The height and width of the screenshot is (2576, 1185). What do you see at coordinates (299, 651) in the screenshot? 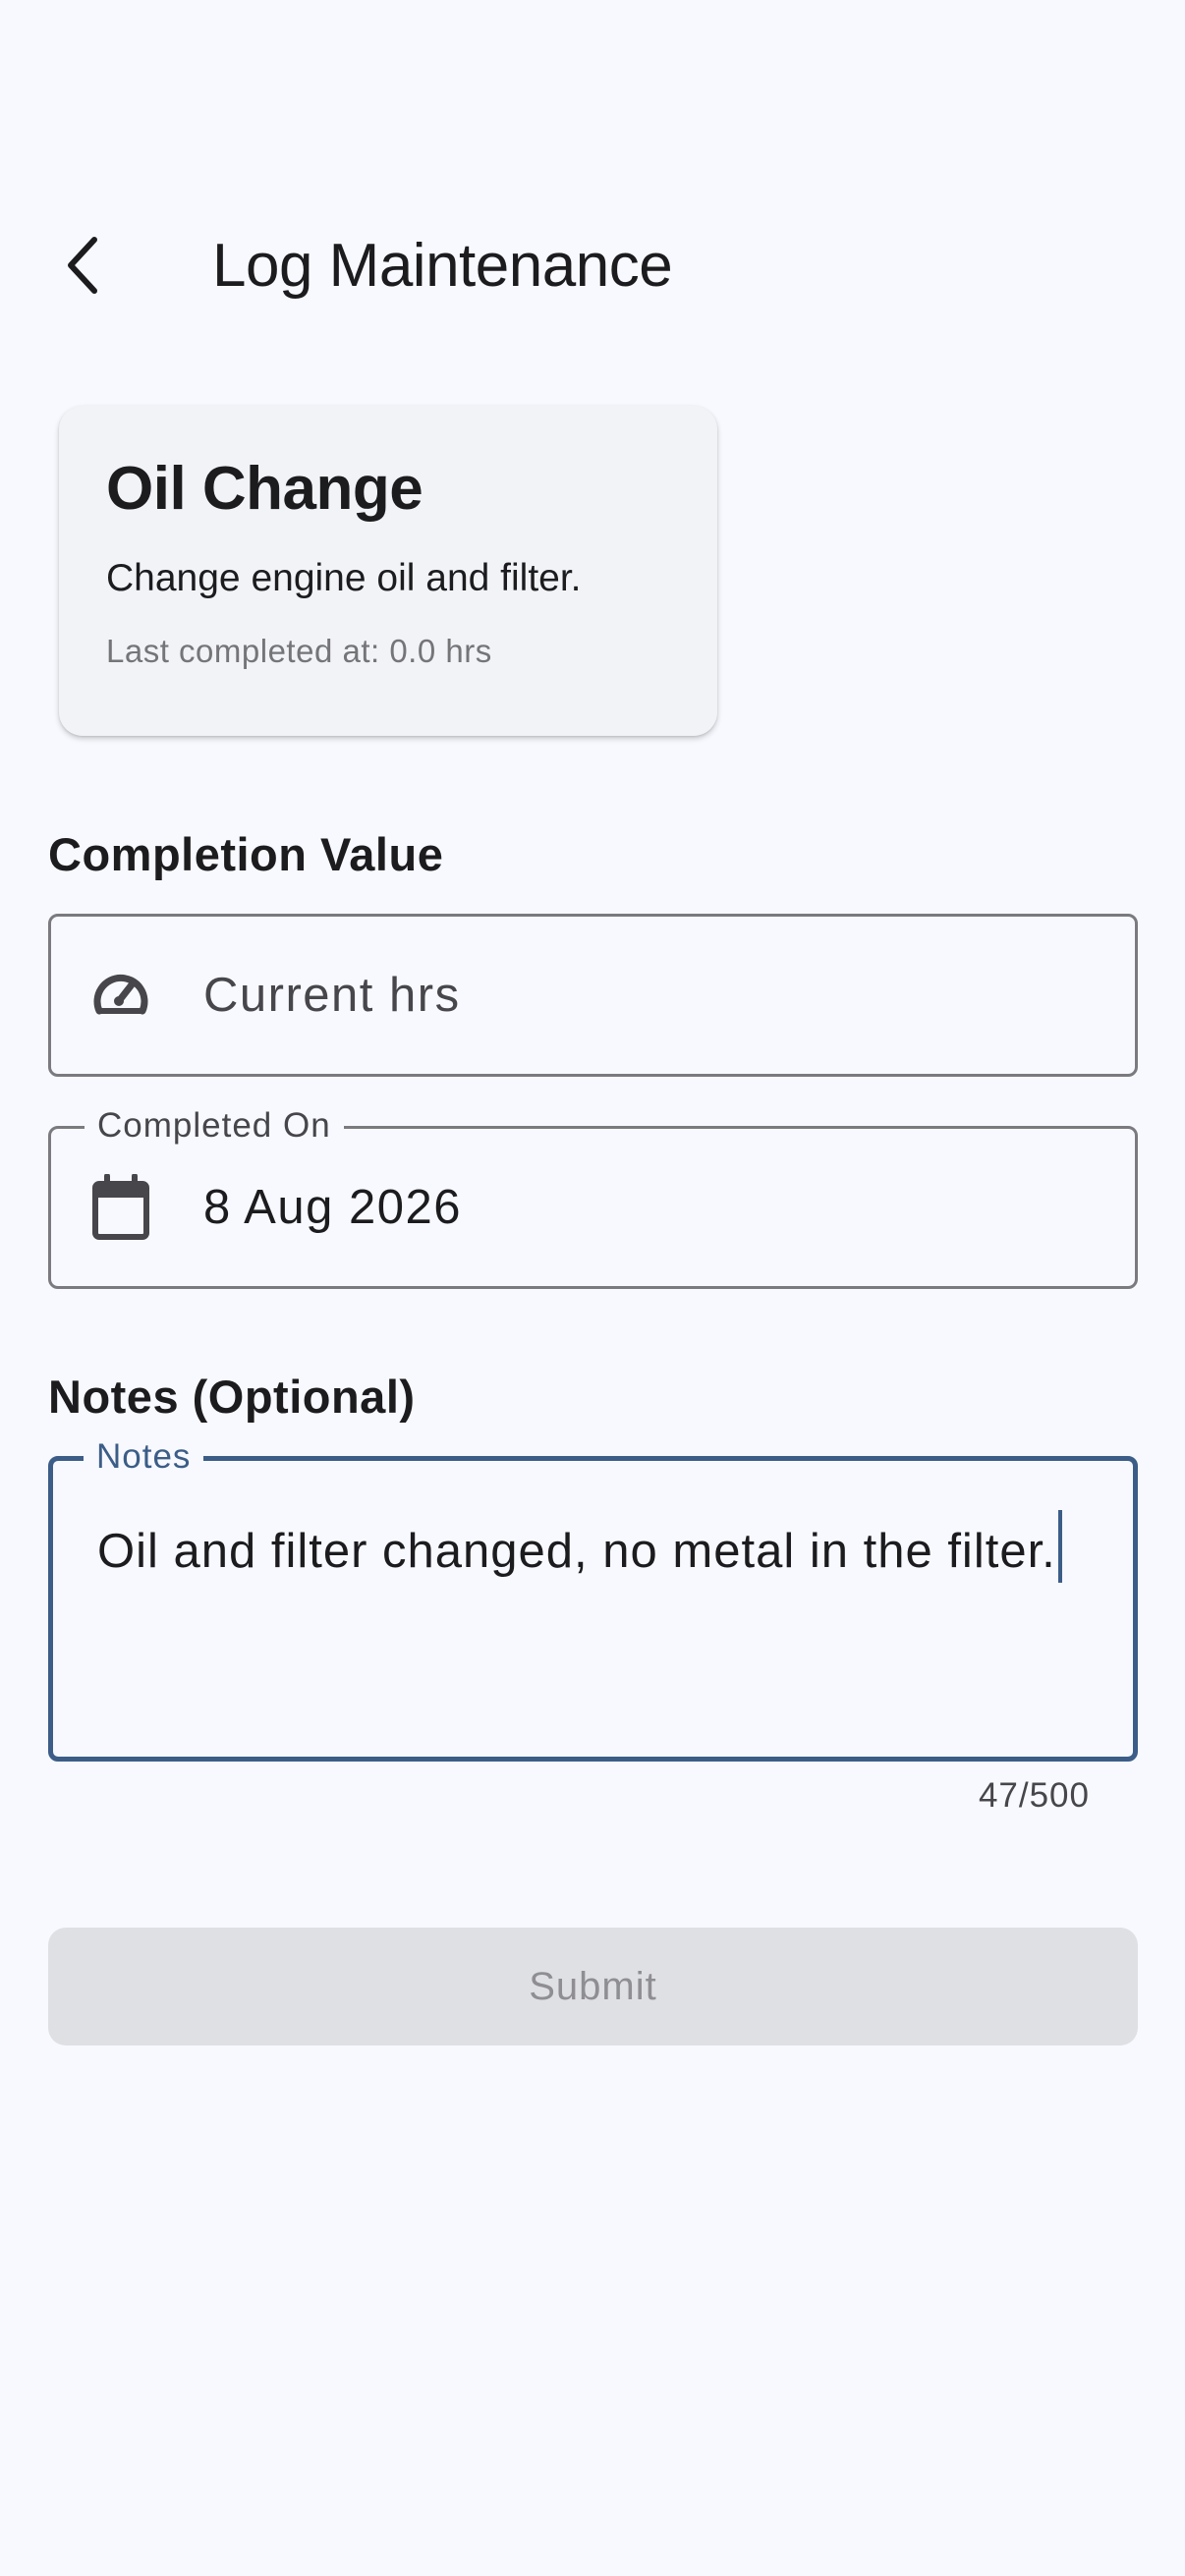
I see `last-completed-text: Last completed at: 0.0 hrs` at bounding box center [299, 651].